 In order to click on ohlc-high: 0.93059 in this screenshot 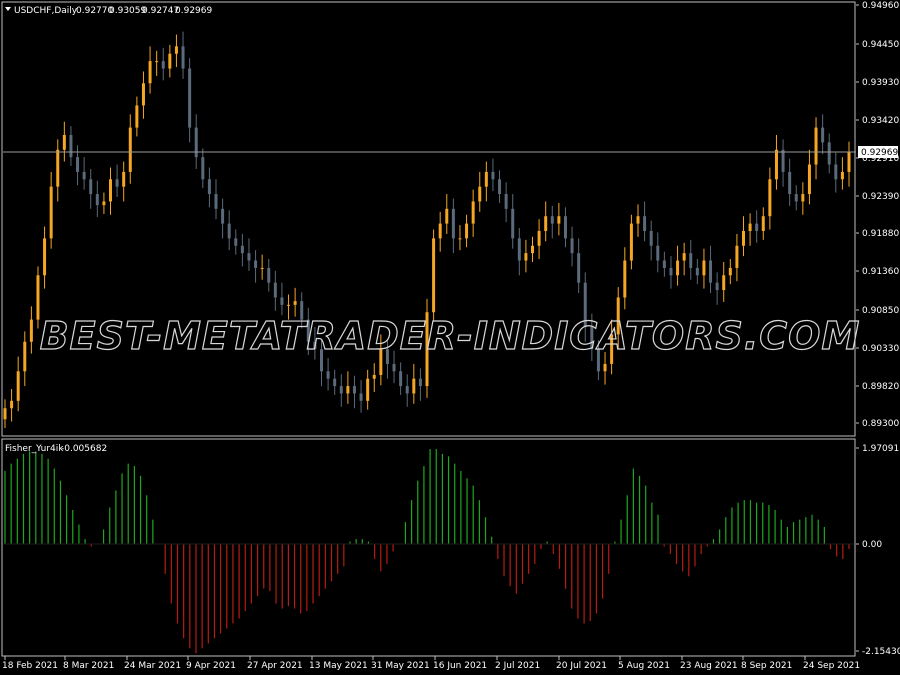, I will do `click(127, 11)`.